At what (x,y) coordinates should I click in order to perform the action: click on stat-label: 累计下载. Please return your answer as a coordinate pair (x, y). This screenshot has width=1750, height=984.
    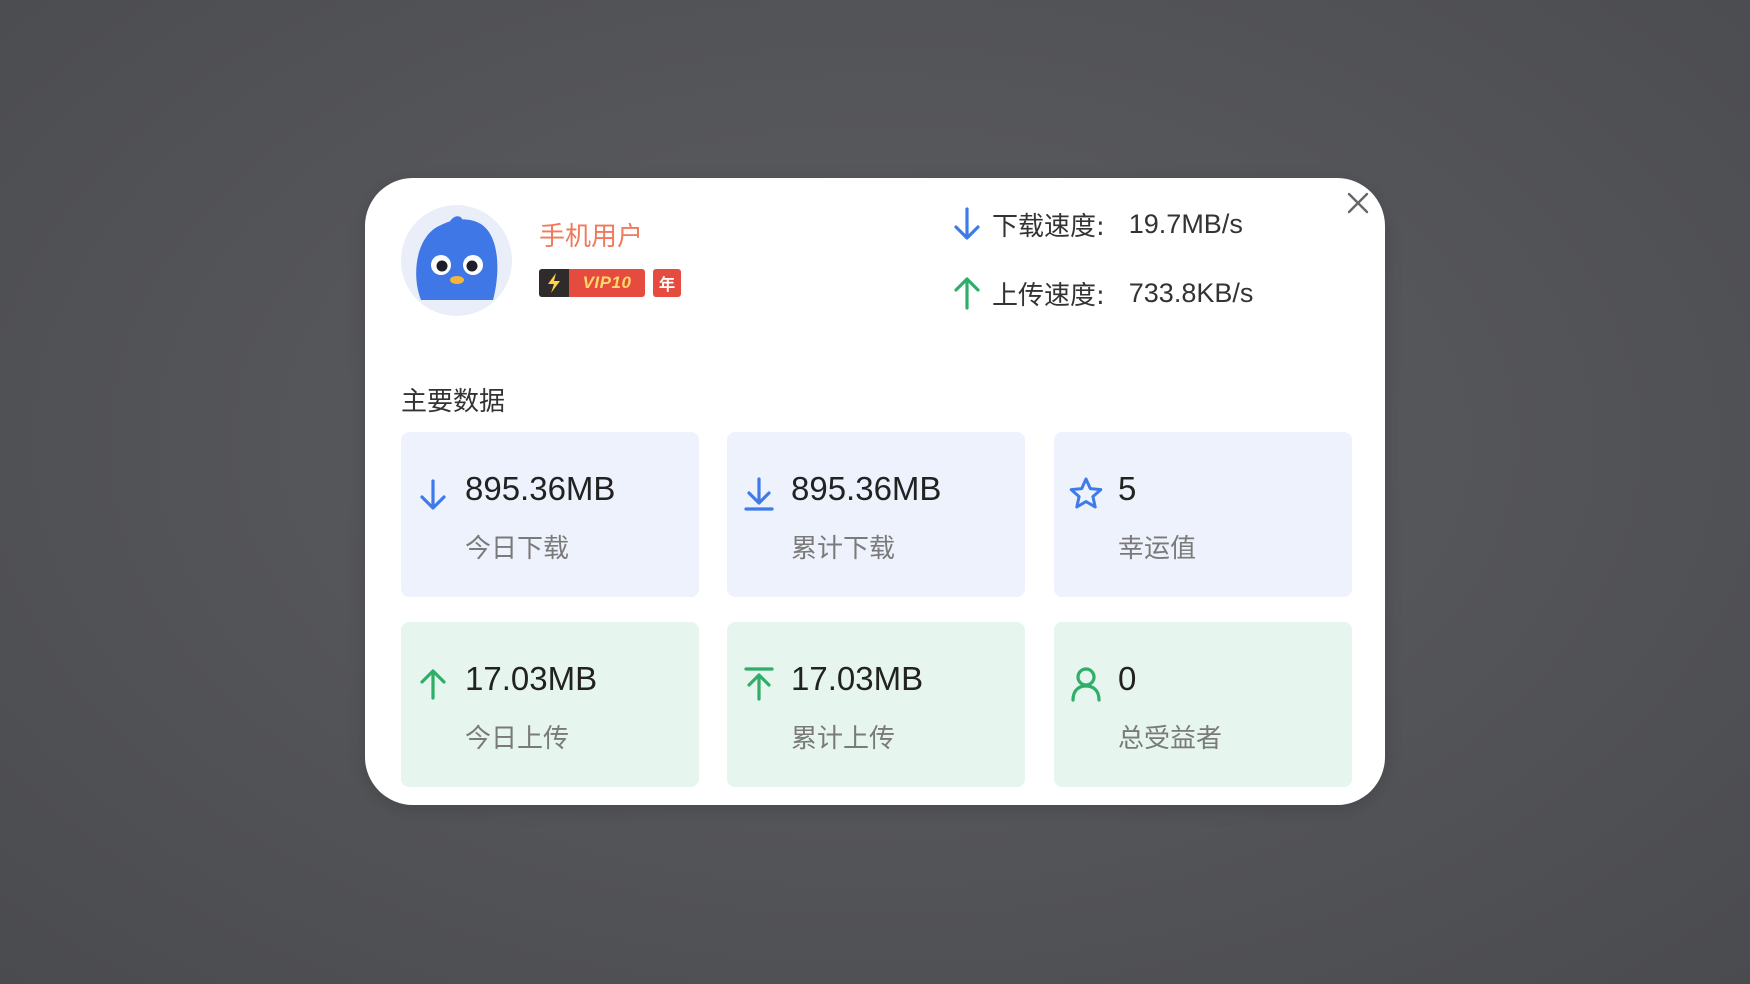
    Looking at the image, I should click on (843, 549).